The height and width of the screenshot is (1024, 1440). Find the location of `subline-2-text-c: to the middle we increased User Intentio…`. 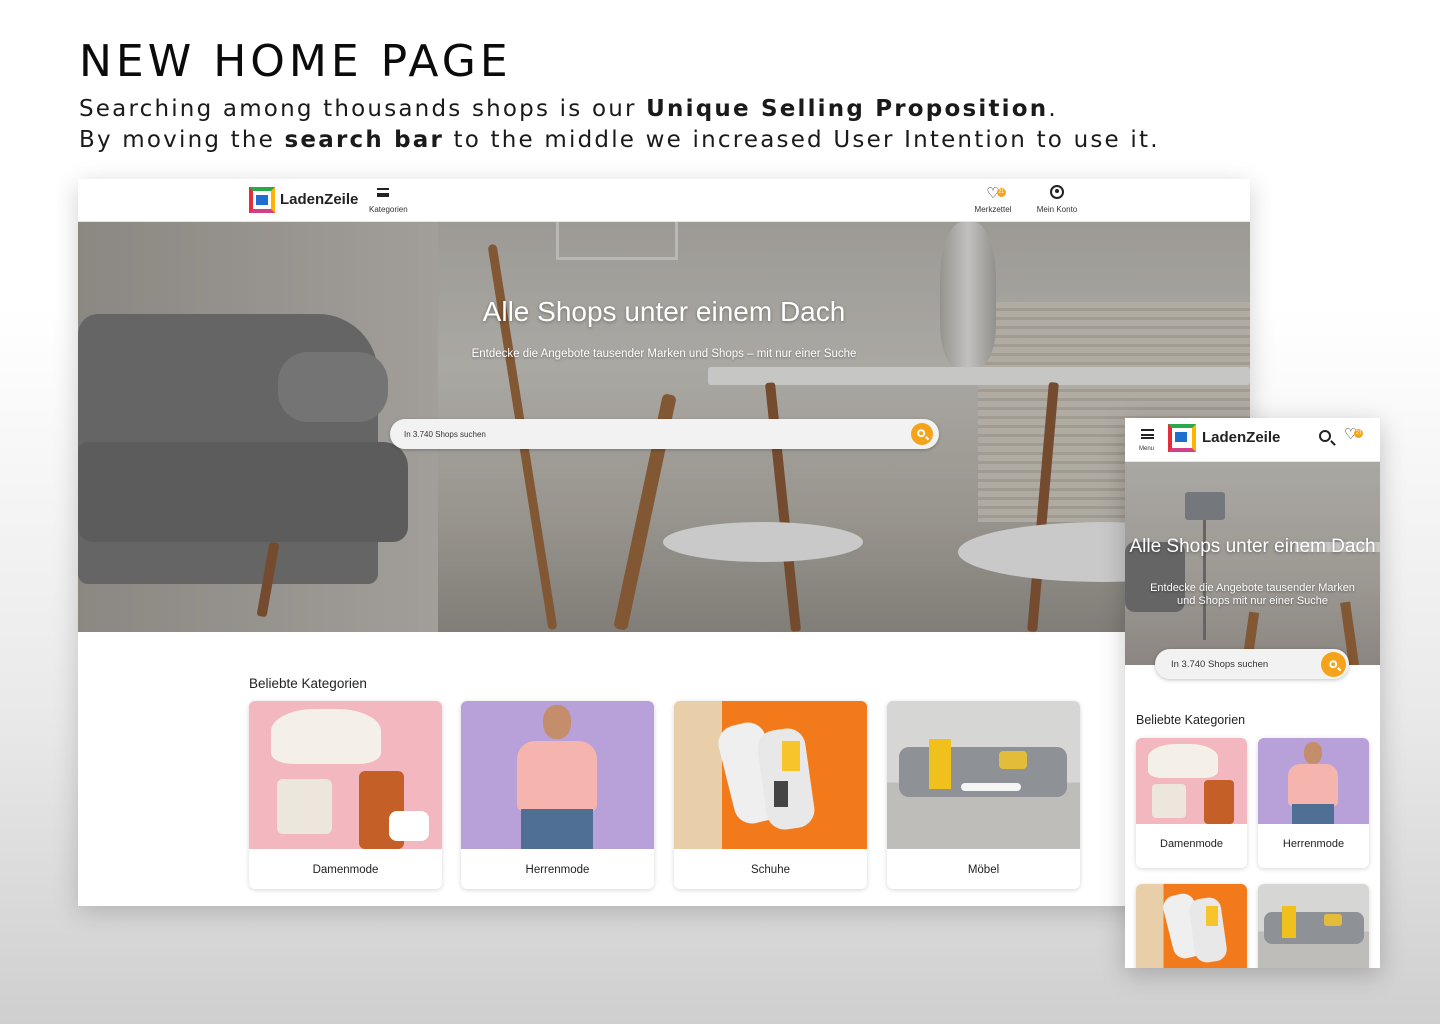

subline-2-text-c: to the middle we increased User Intentio… is located at coordinates (802, 140).